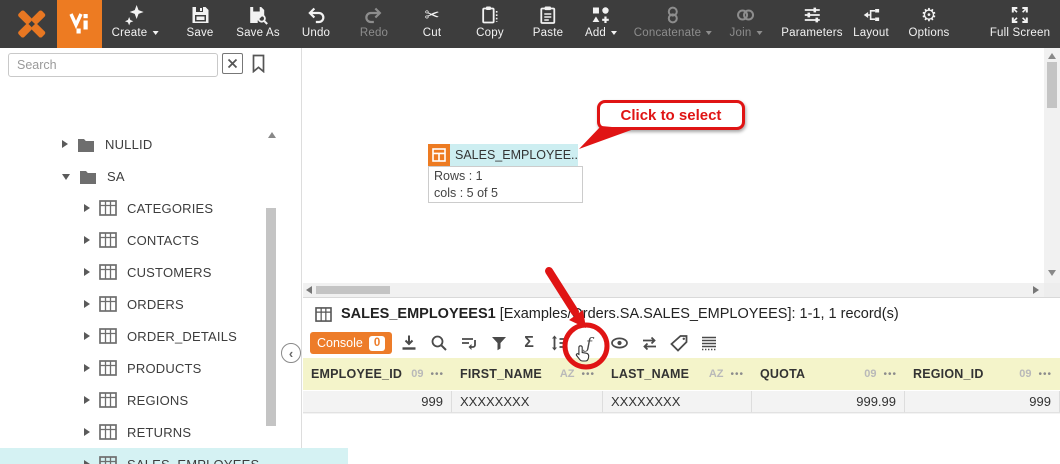 The height and width of the screenshot is (464, 1060). I want to click on clear-search-button, so click(232, 63).